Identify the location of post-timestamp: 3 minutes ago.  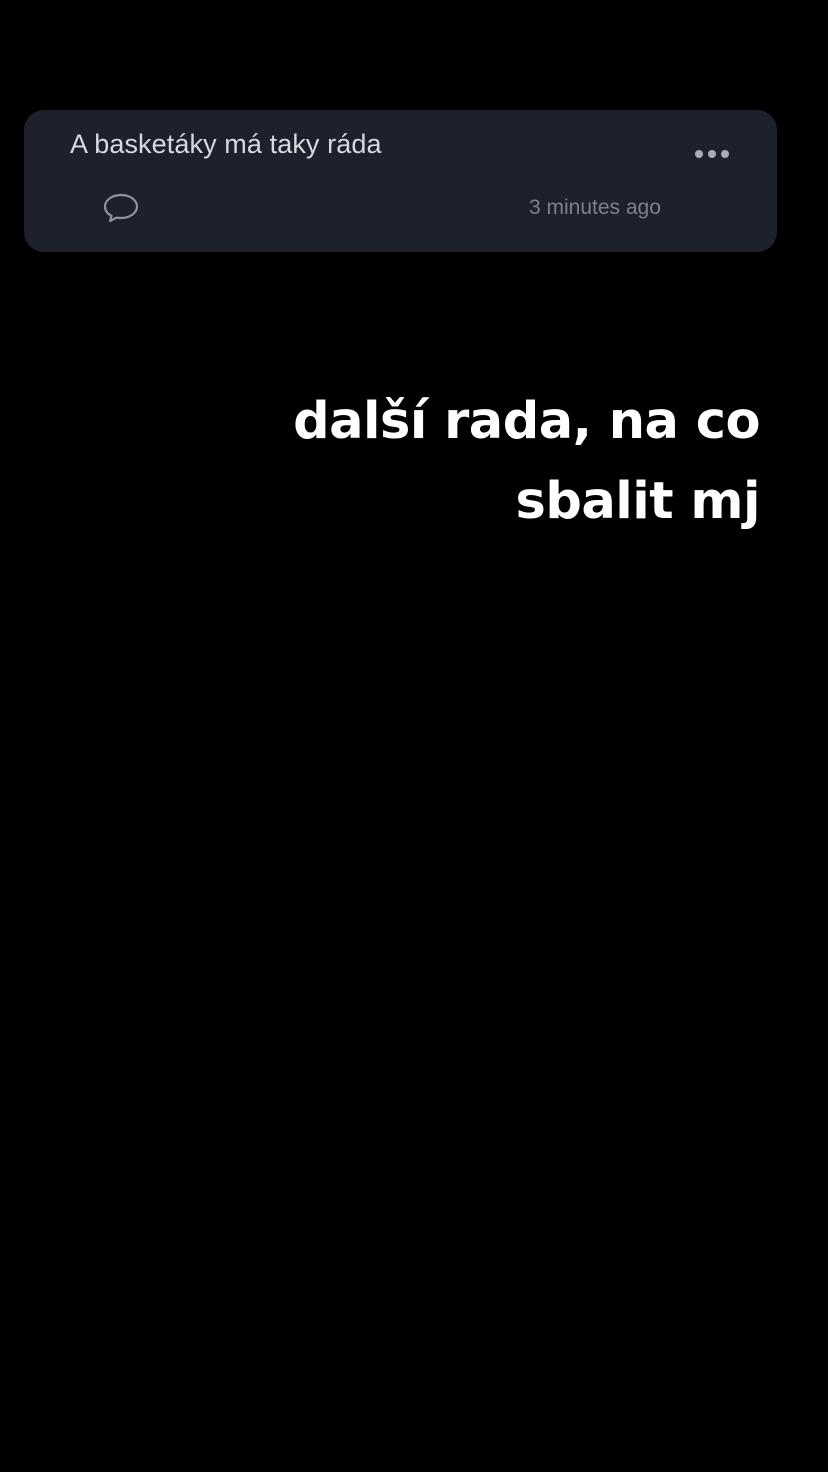
(595, 207).